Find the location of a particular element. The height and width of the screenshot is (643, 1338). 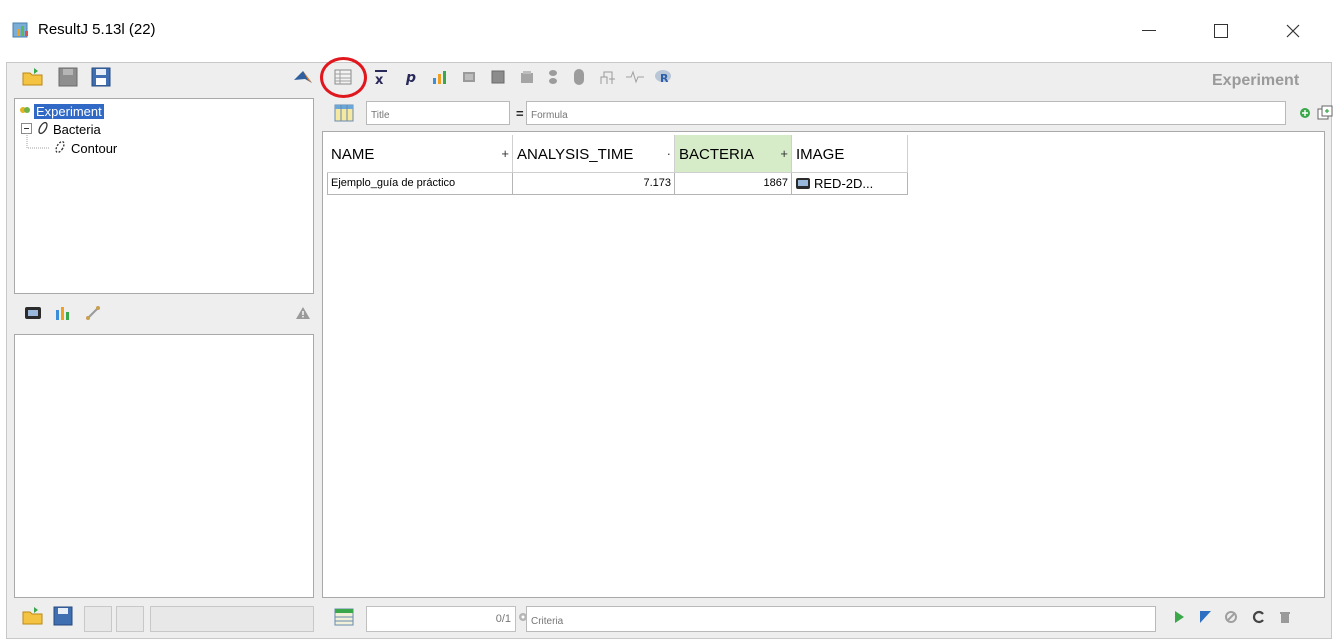

minimize-button is located at coordinates (1149, 31).